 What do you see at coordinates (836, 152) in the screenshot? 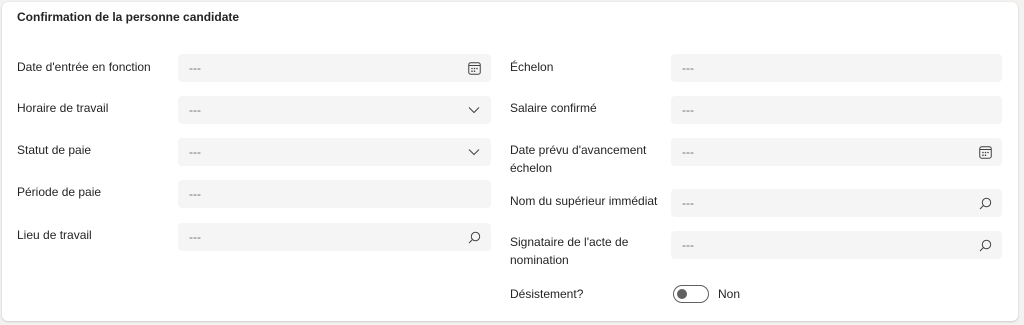
I see `date-avancement-field: ---` at bounding box center [836, 152].